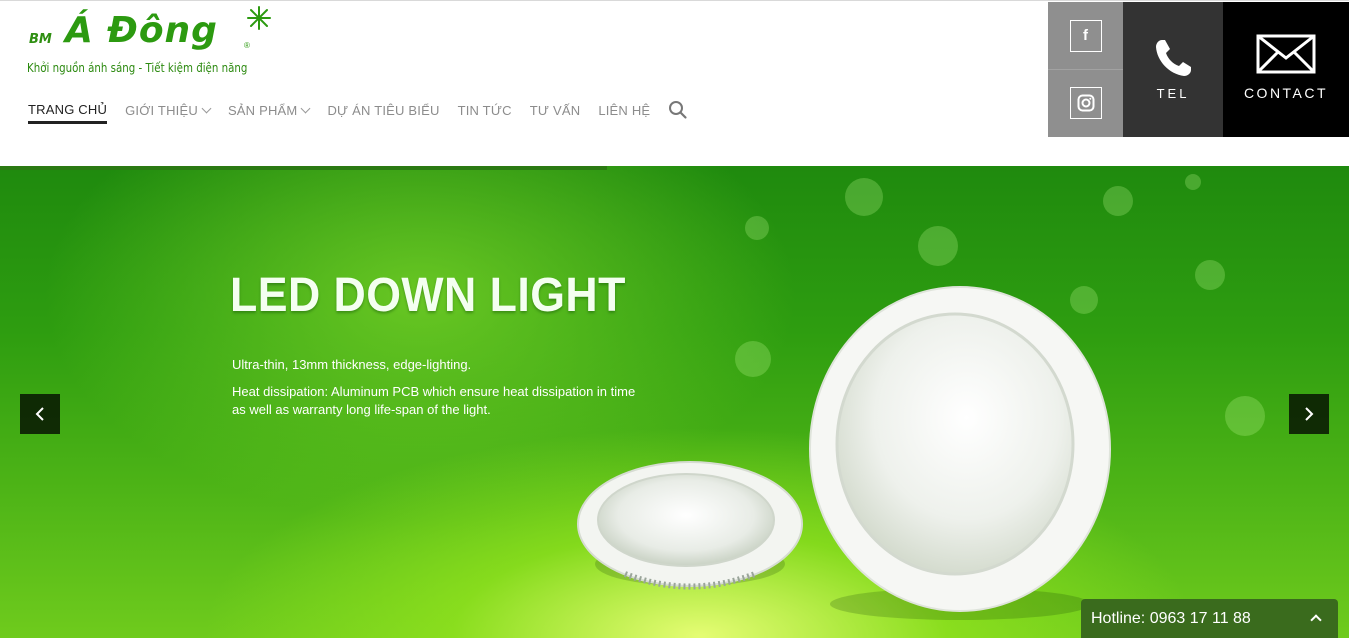 The width and height of the screenshot is (1349, 638). Describe the element at coordinates (40, 39) in the screenshot. I see `logo-prefix: BM` at that location.